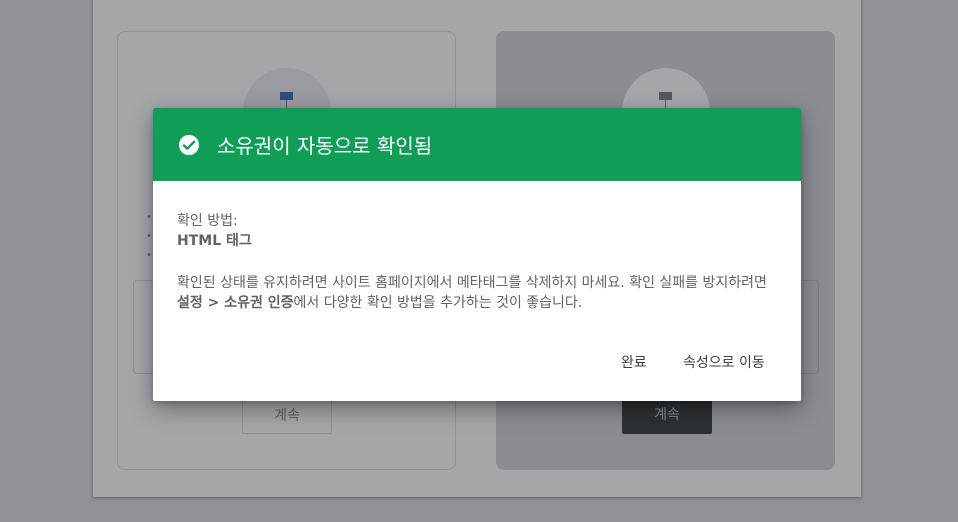 This screenshot has width=958, height=522. I want to click on card-input-box, so click(808, 327).